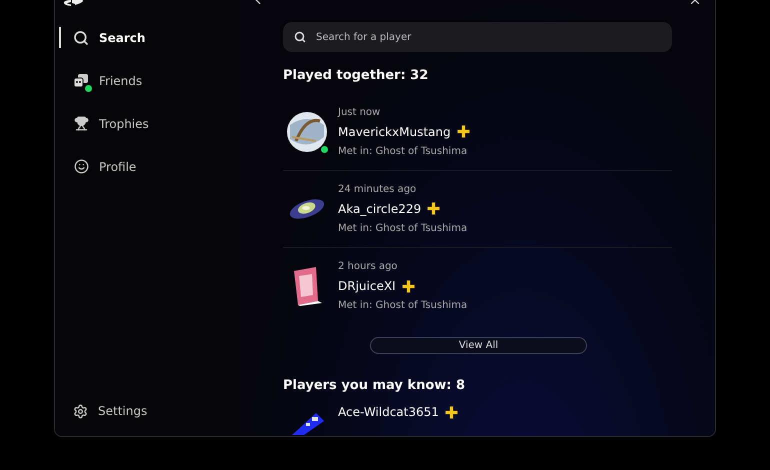 This screenshot has height=470, width=770. I want to click on sidebar-item: Profile, so click(148, 166).